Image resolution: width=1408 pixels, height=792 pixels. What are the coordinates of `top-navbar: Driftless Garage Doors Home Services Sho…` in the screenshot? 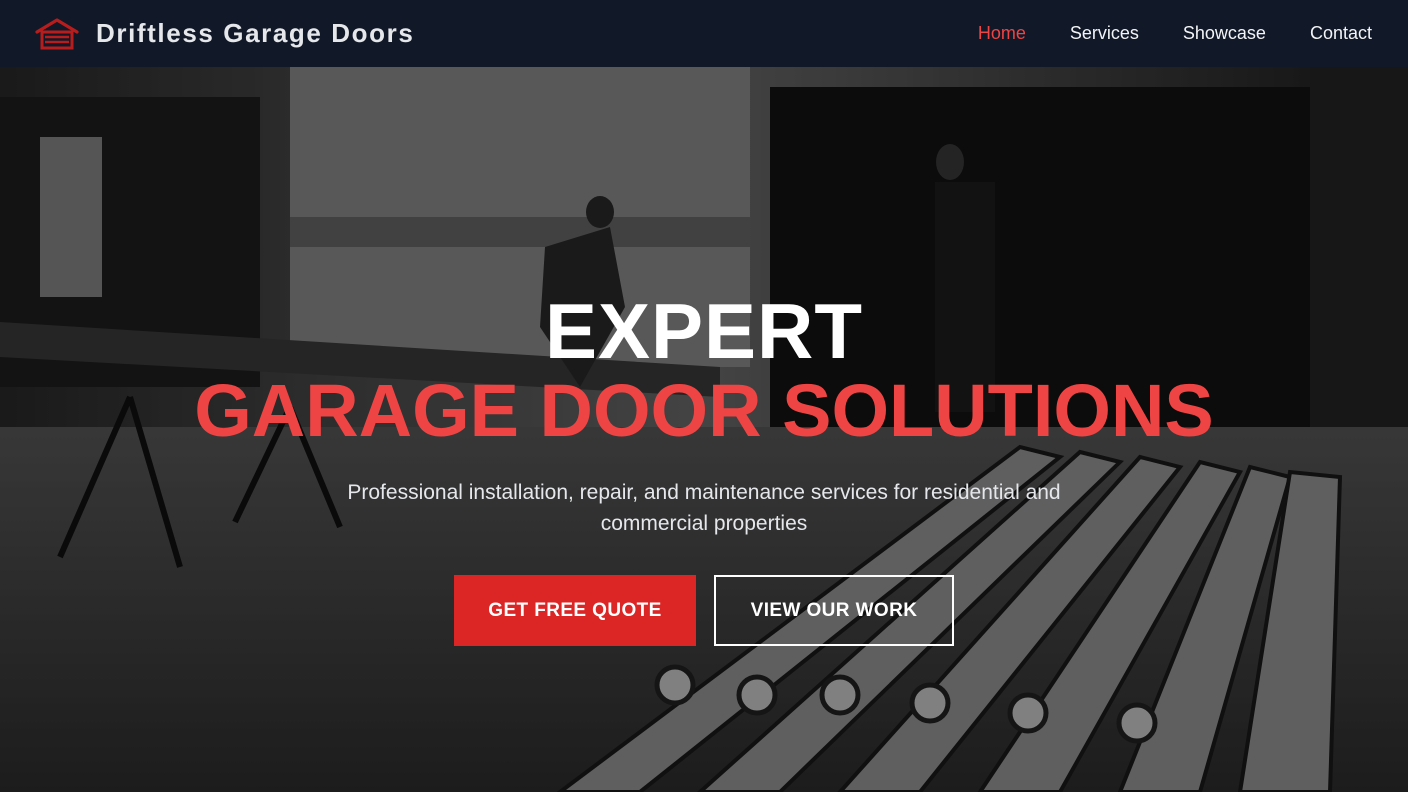 It's located at (704, 33).